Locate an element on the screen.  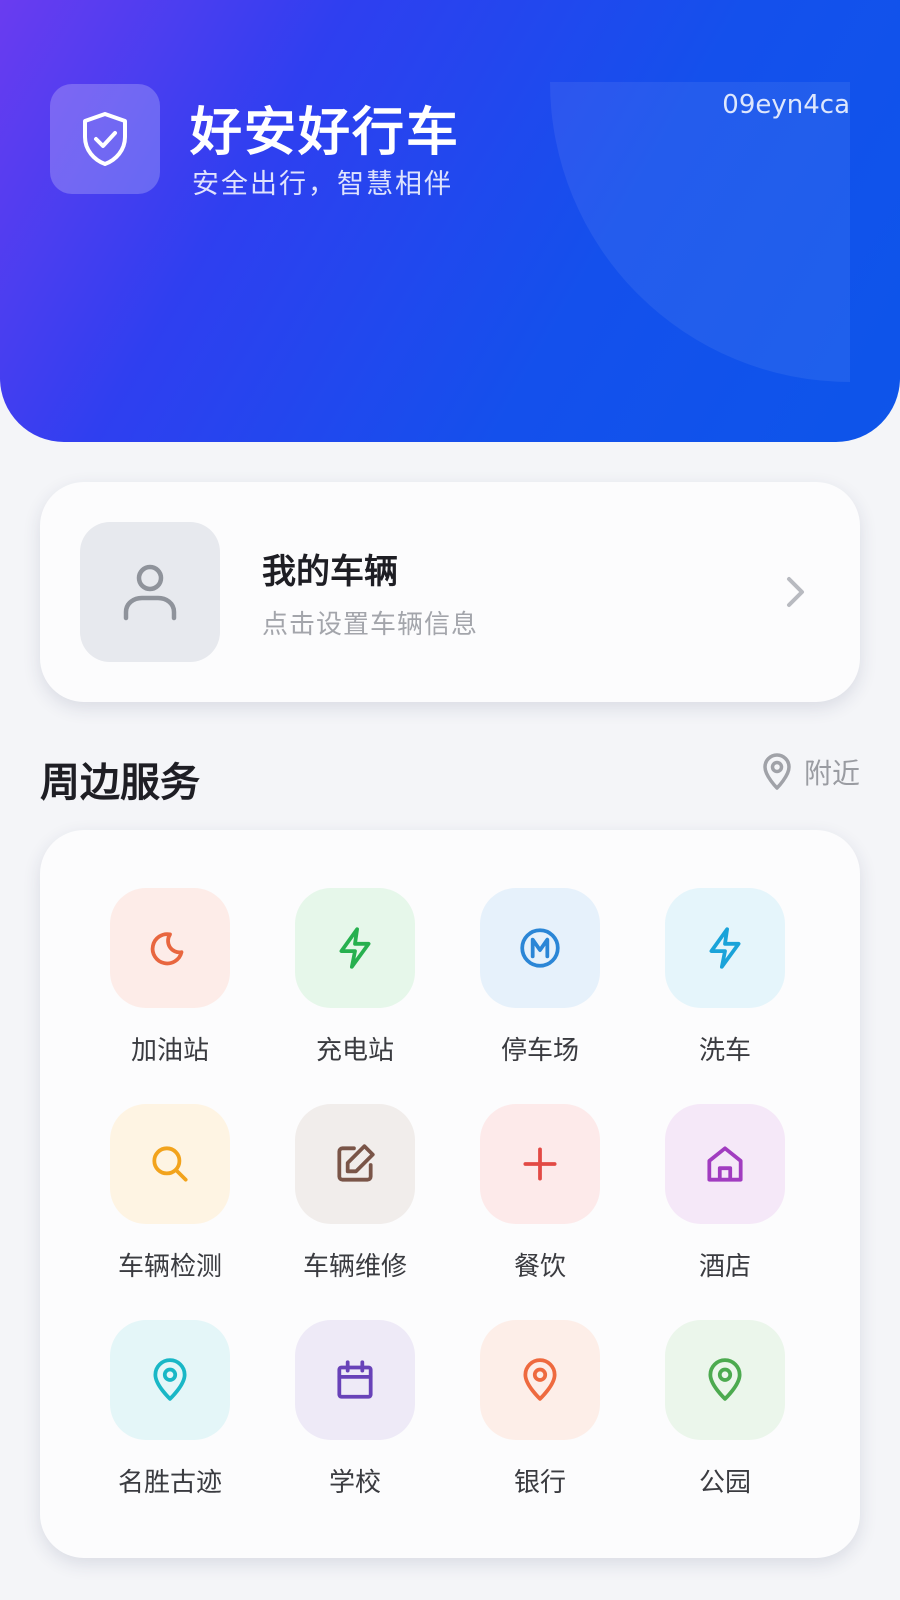
service-item: 餐饮 is located at coordinates (540, 1193).